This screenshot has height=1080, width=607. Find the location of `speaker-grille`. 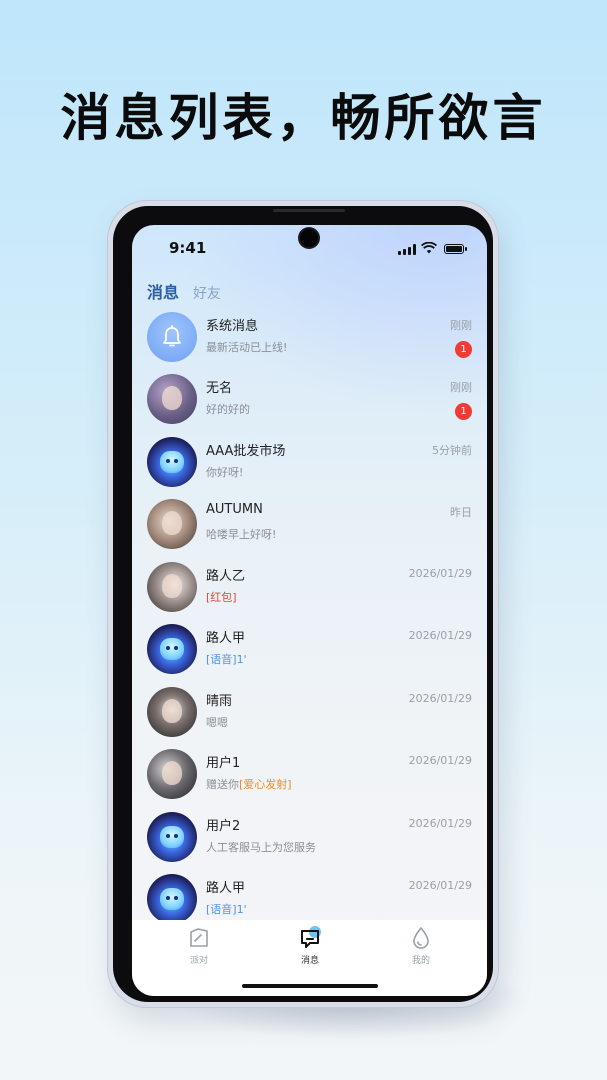

speaker-grille is located at coordinates (309, 210).